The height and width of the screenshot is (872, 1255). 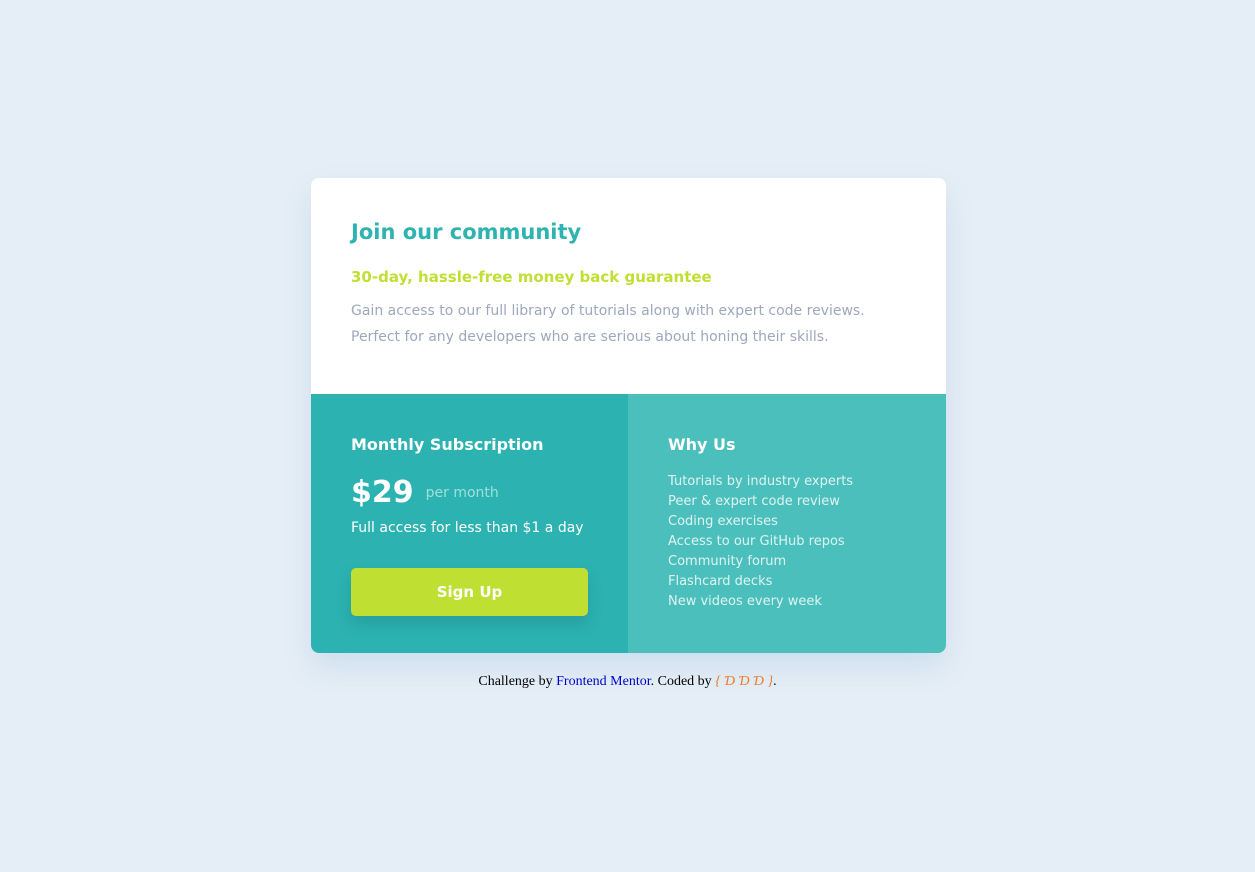 What do you see at coordinates (447, 444) in the screenshot?
I see `subscription-title: Monthly Subscription` at bounding box center [447, 444].